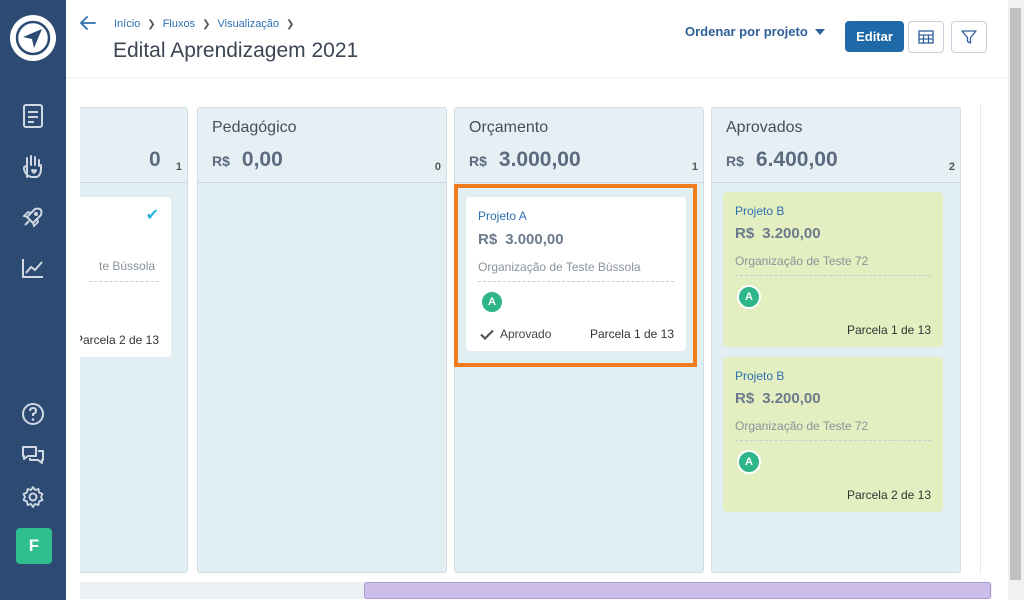  I want to click on app-logo, so click(33, 38).